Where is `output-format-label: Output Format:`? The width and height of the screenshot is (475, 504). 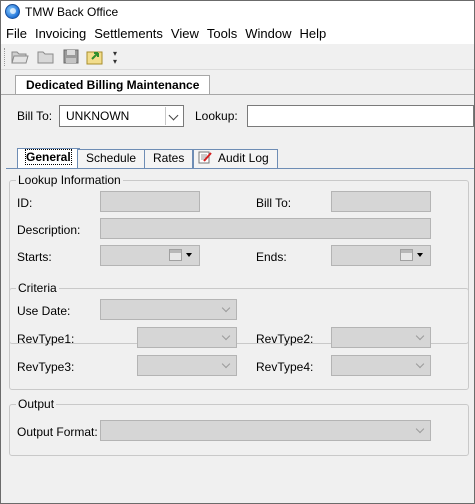
output-format-label: Output Format: is located at coordinates (57, 432).